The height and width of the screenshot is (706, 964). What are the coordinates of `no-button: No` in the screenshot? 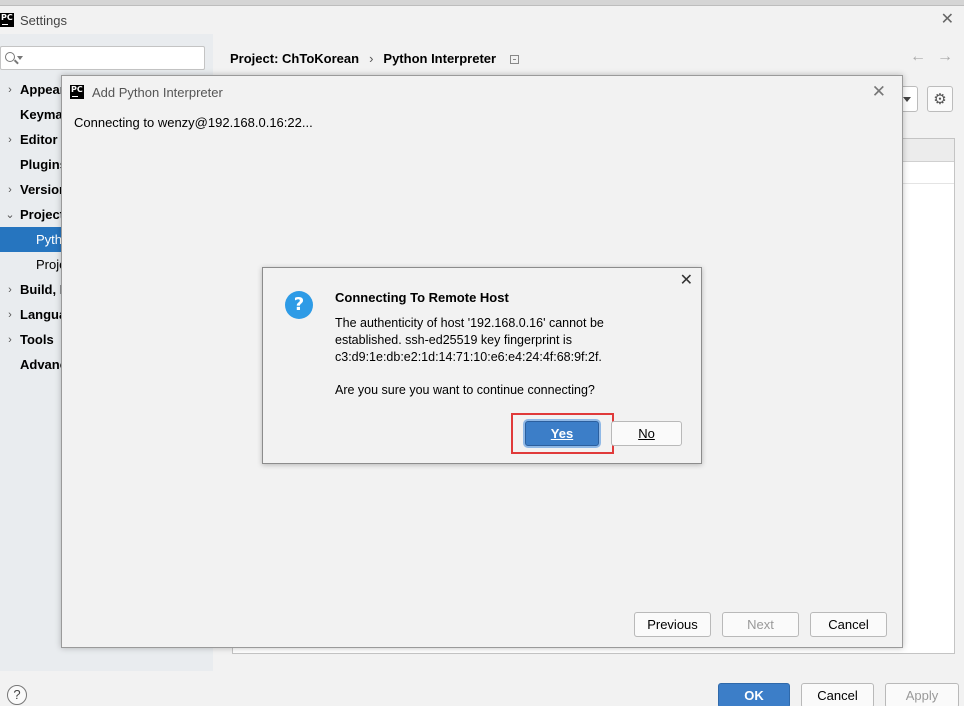 It's located at (646, 433).